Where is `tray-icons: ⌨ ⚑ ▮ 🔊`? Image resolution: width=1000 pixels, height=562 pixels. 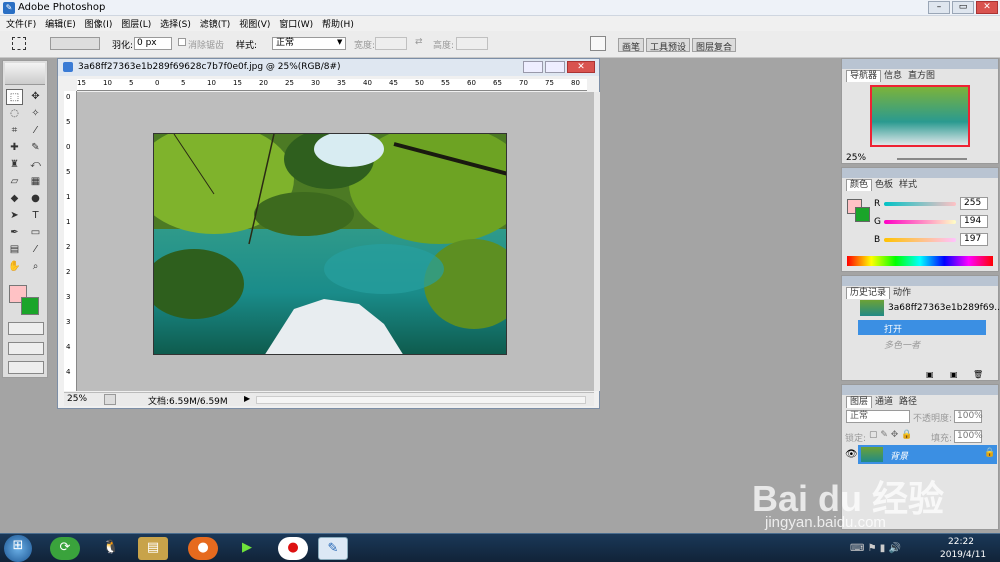 tray-icons: ⌨ ⚑ ▮ 🔊 is located at coordinates (875, 548).